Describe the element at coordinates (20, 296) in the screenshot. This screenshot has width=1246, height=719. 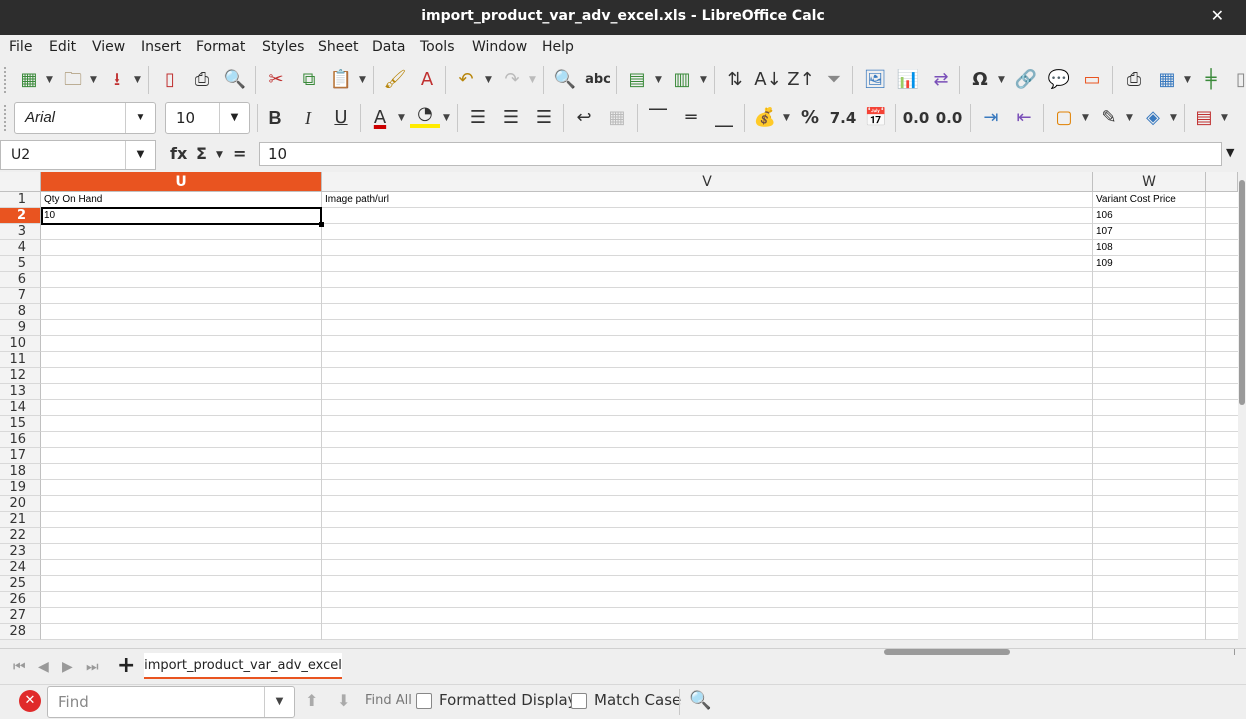
I see `row-header: 7` at that location.